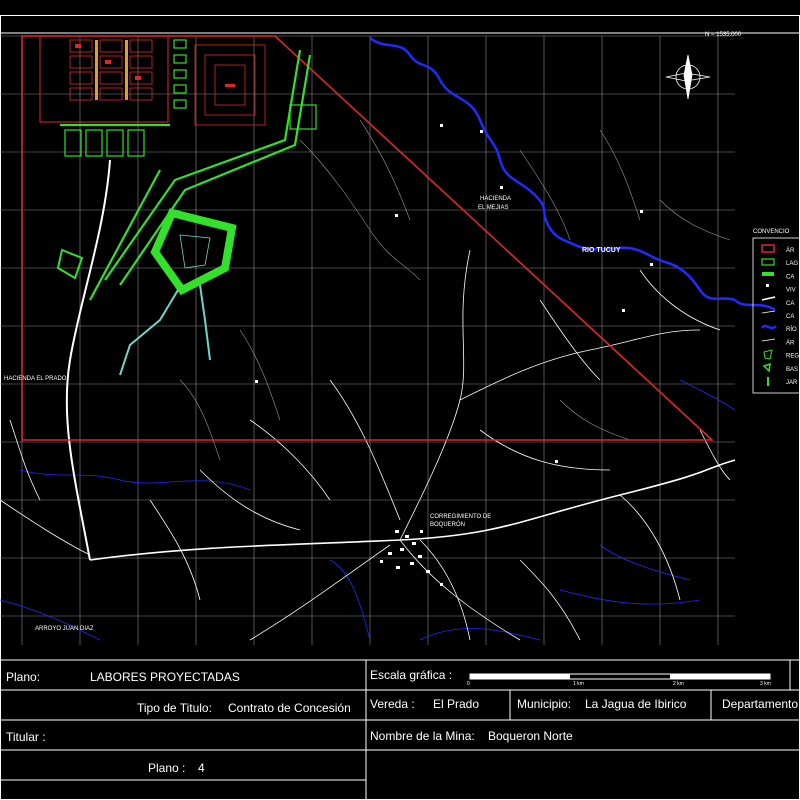 The width and height of the screenshot is (800, 800). Describe the element at coordinates (776, 311) in the screenshot. I see `legend: CONVENCIO ÁR LAG CA VIV CA CA RÍO ÁR REG BAS JAR` at that location.